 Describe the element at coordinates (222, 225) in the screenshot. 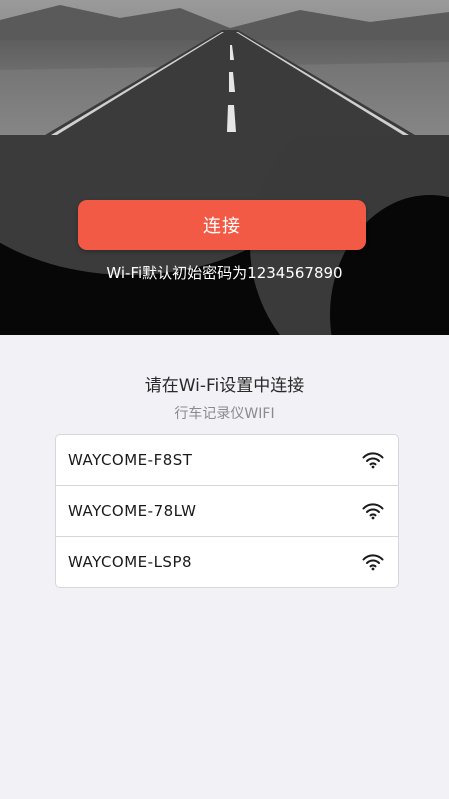

I see `connect-button: 连接` at that location.